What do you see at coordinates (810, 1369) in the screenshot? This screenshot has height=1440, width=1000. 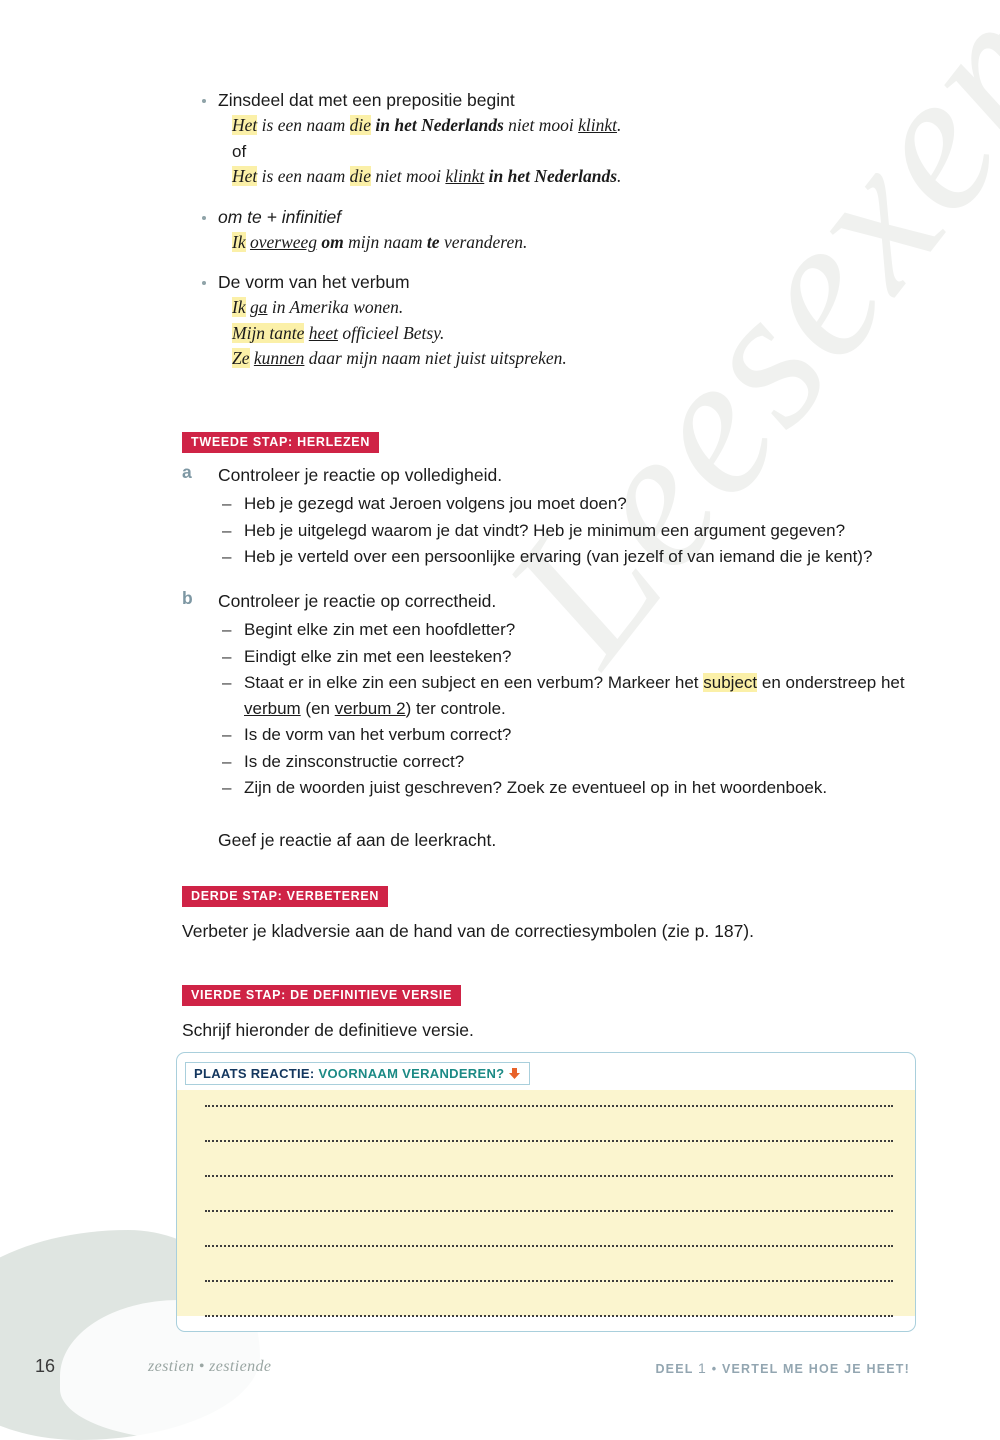 I see `footer-section-post: • VERTEL ME HOE JE HEET!` at bounding box center [810, 1369].